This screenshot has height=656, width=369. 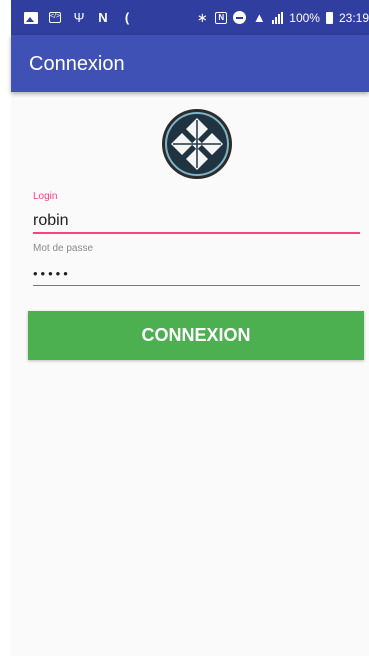 I want to click on notification-icons: </> Ψ N (, so click(x=72, y=17).